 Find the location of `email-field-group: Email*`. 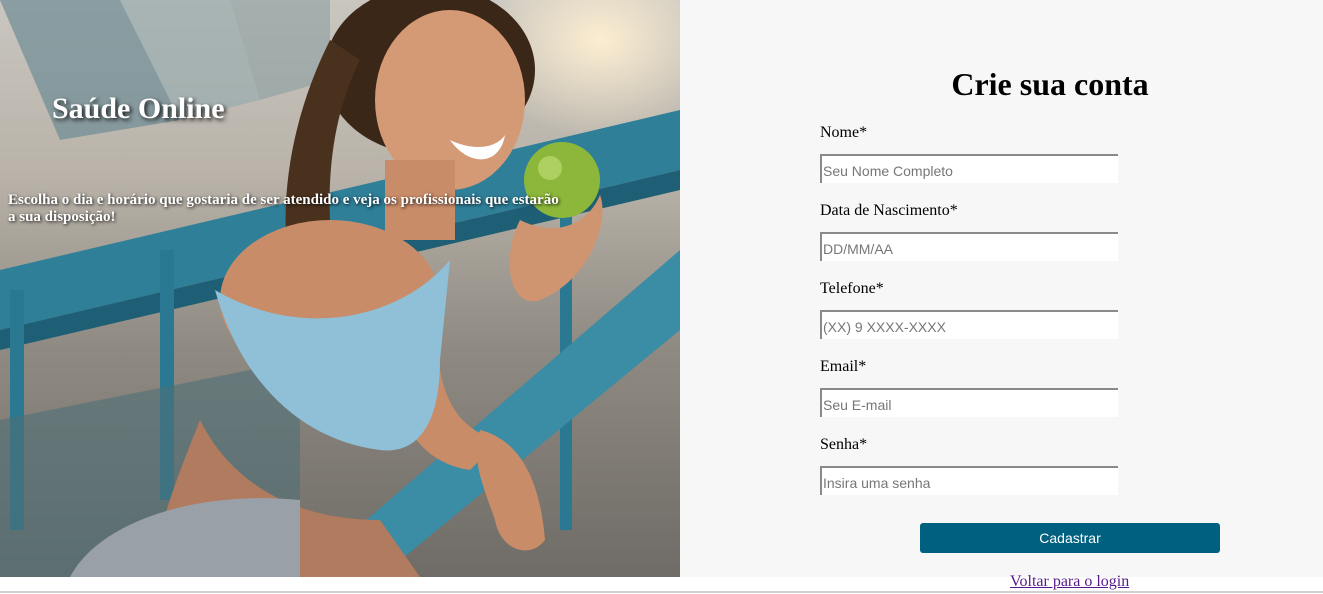

email-field-group: Email* is located at coordinates (969, 387).